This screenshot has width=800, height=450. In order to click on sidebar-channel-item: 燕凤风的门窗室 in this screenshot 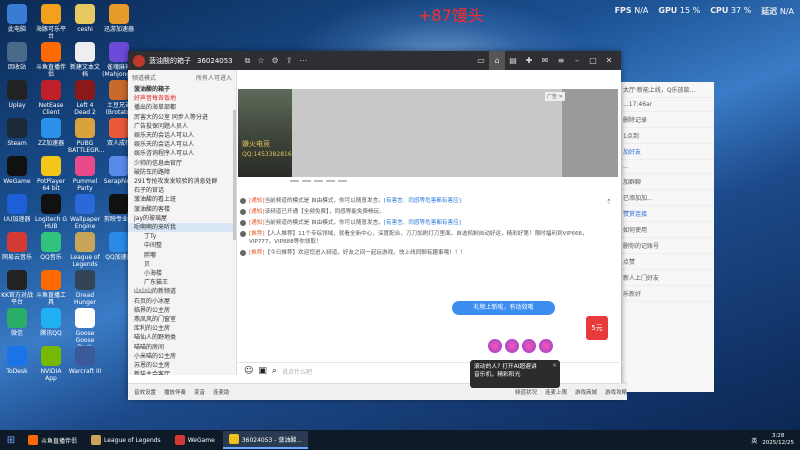, I will do `click(182, 319)`.